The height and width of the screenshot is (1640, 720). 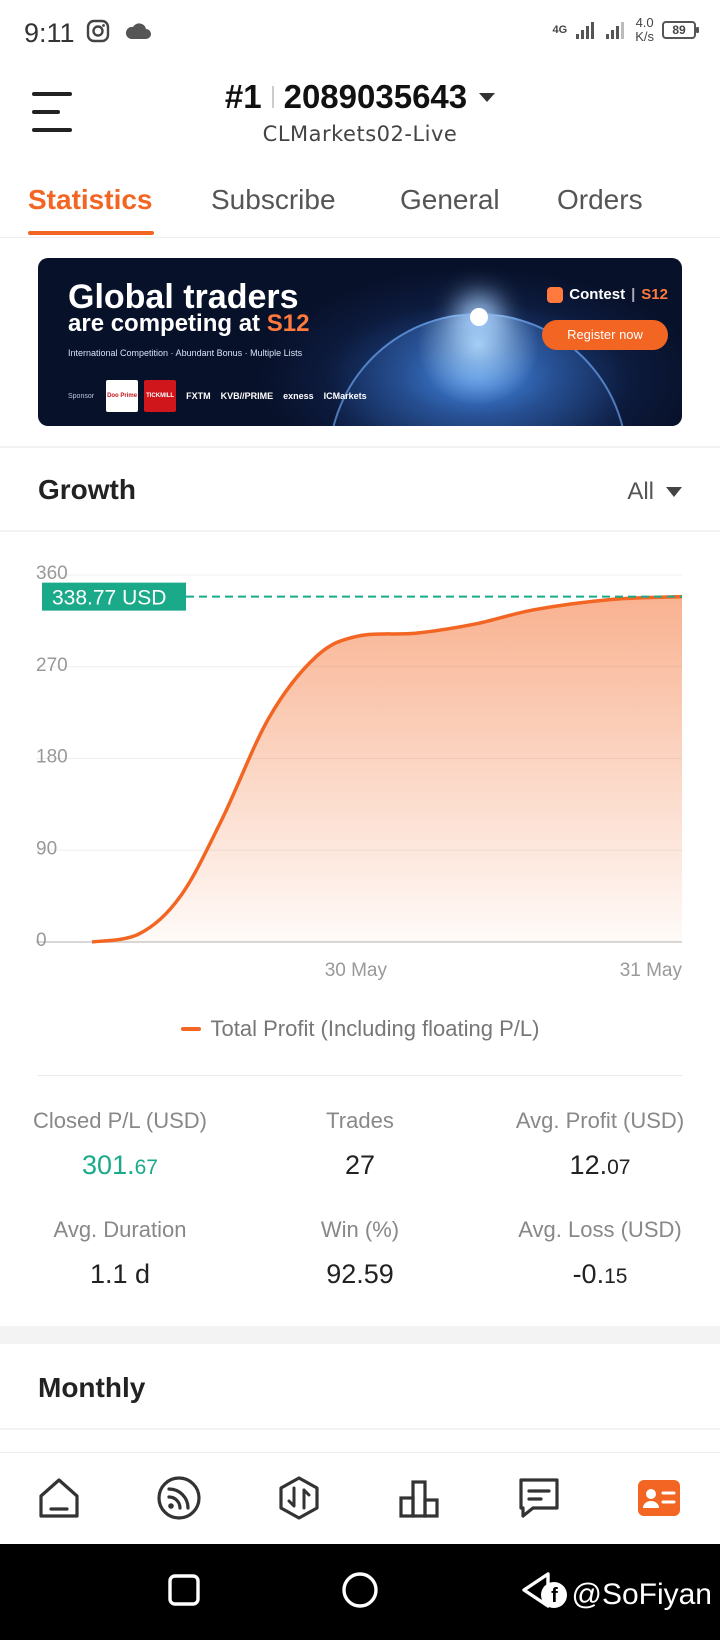 What do you see at coordinates (600, 1253) in the screenshot?
I see `stat-avg-loss: Avg. Loss (USD) -0.15` at bounding box center [600, 1253].